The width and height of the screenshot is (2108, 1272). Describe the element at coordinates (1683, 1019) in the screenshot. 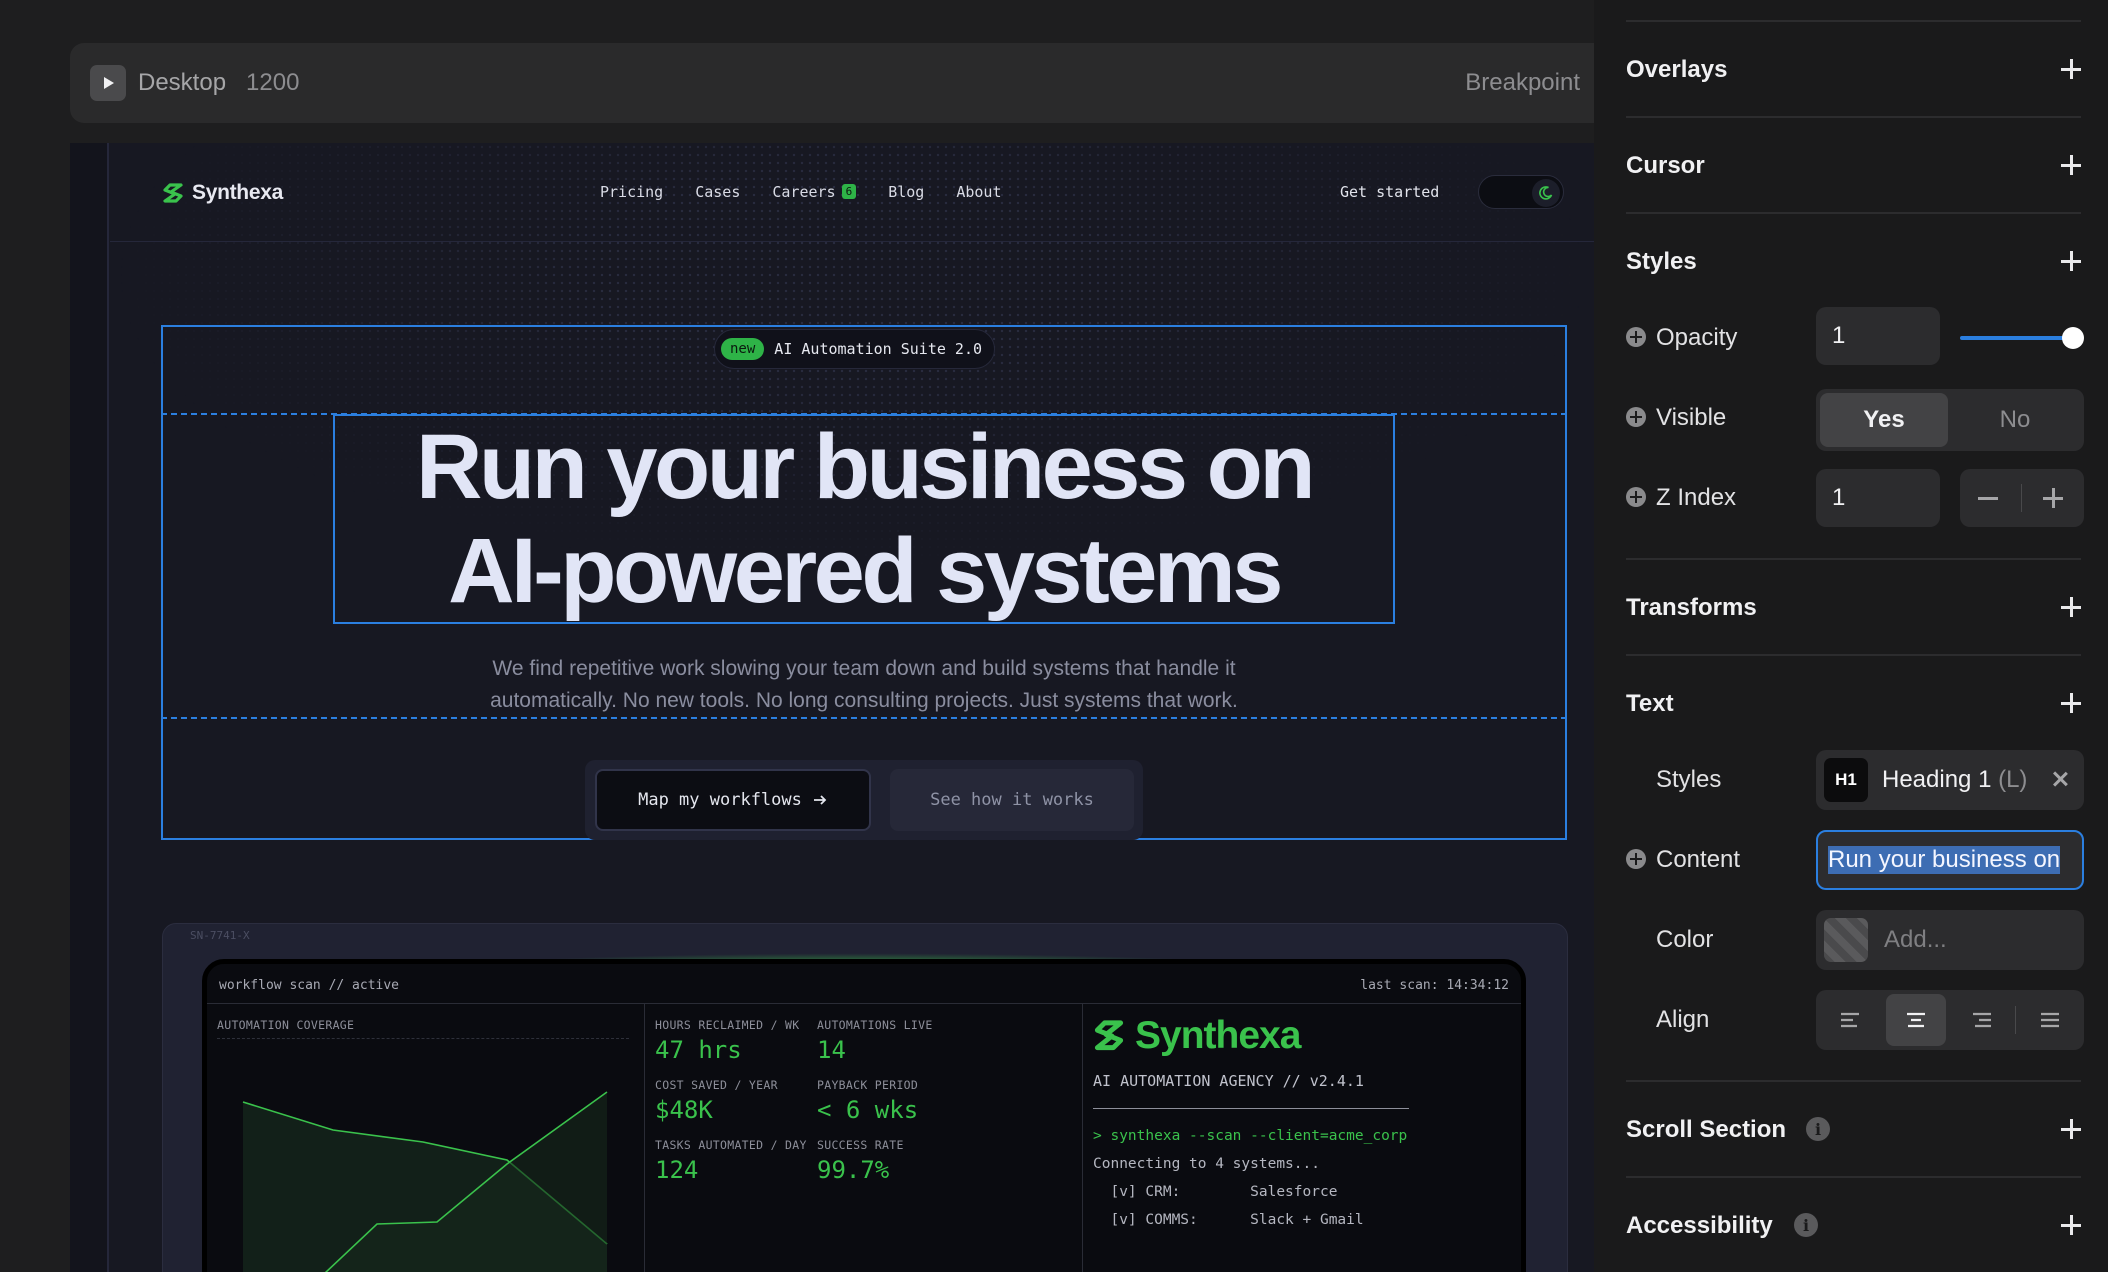

I see `align-label: Align` at that location.